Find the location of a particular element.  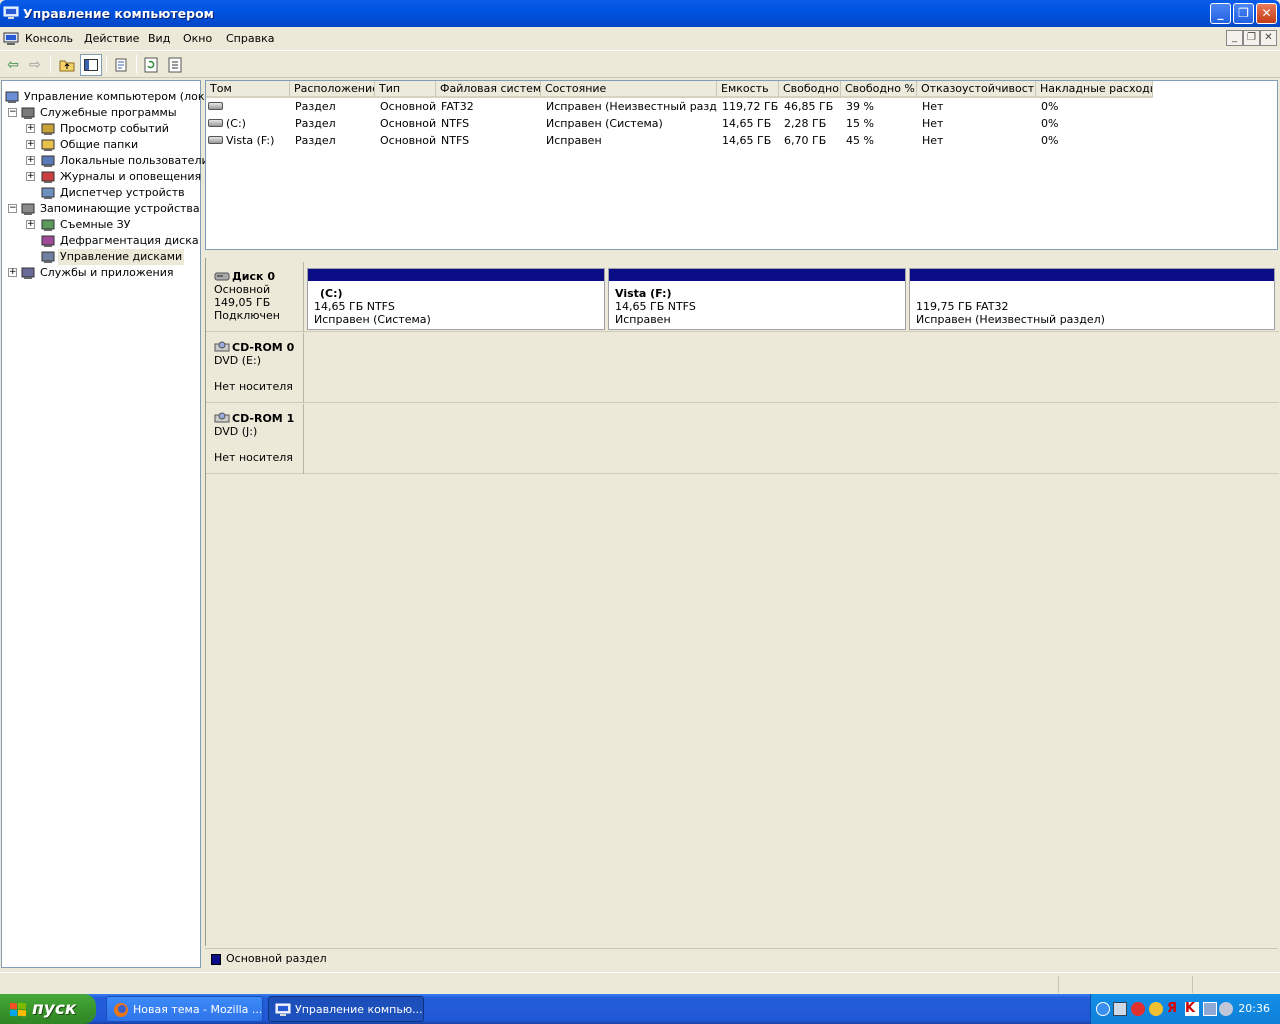

pane-splitter is located at coordinates (741, 254).